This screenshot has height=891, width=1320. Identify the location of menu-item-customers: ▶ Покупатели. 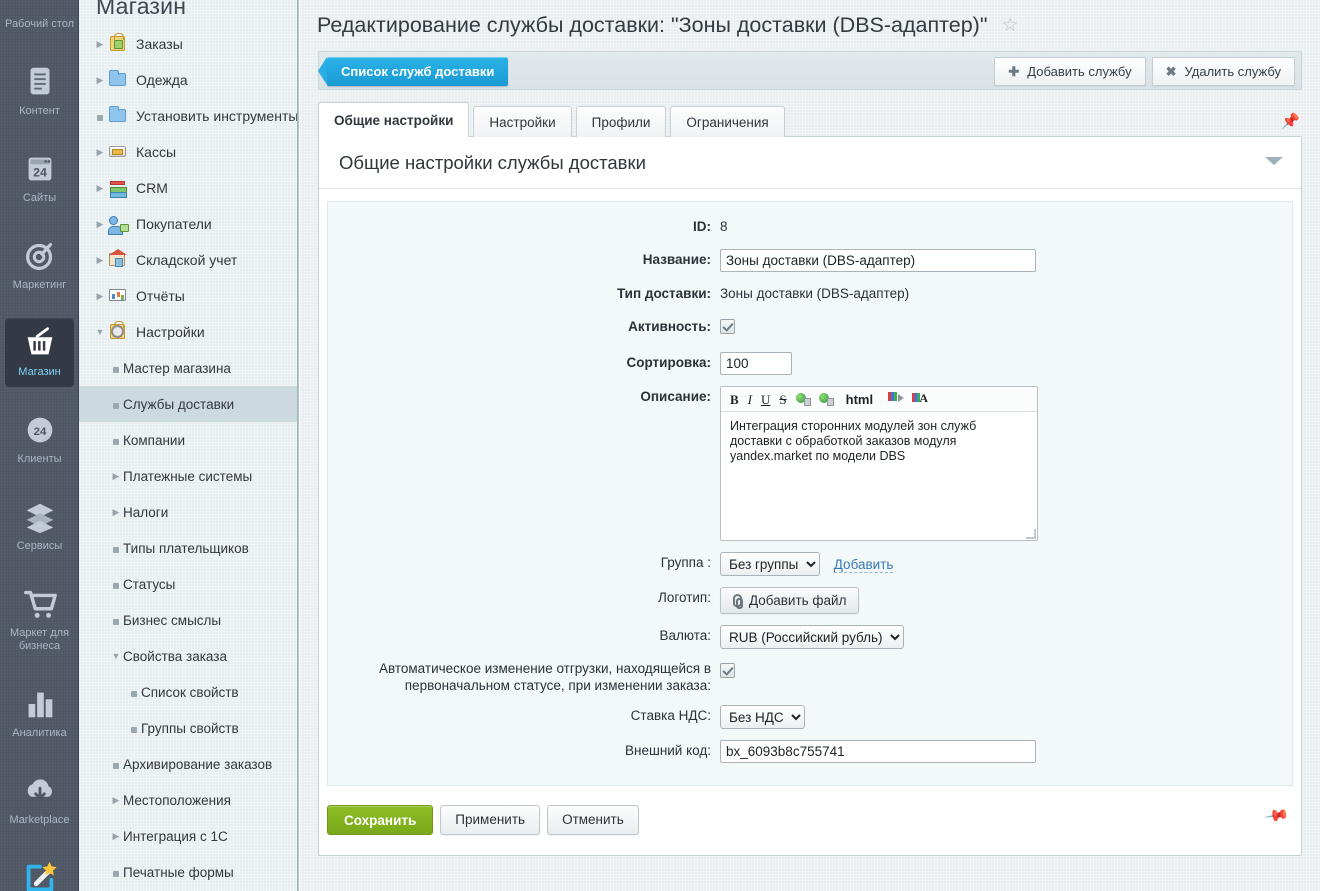
(188, 224).